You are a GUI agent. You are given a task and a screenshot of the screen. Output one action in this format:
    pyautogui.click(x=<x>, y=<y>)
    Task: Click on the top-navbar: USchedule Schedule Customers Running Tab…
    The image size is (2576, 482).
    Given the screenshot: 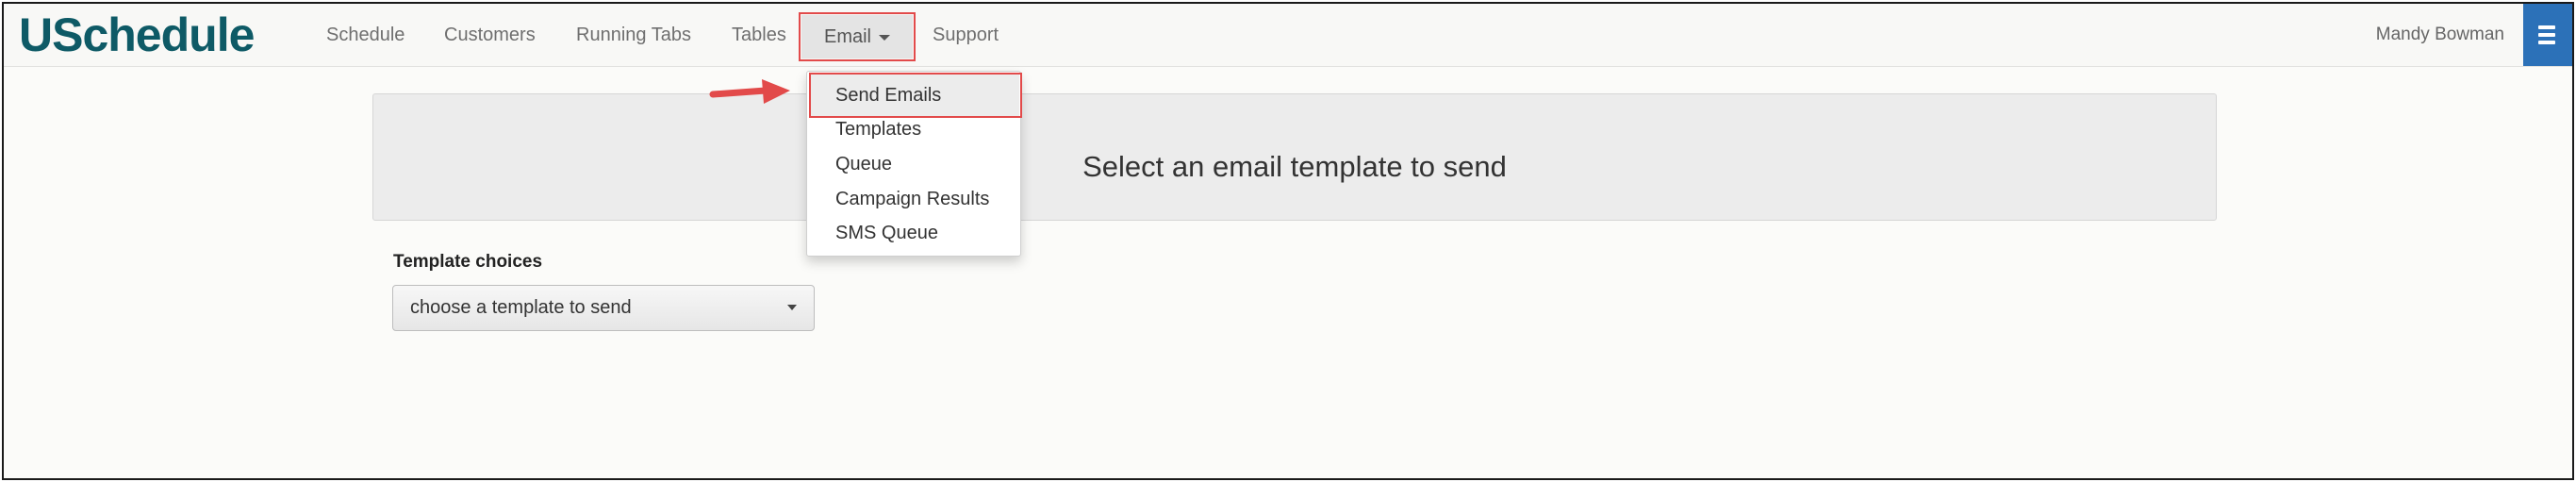 What is the action you would take?
    pyautogui.click(x=1288, y=35)
    